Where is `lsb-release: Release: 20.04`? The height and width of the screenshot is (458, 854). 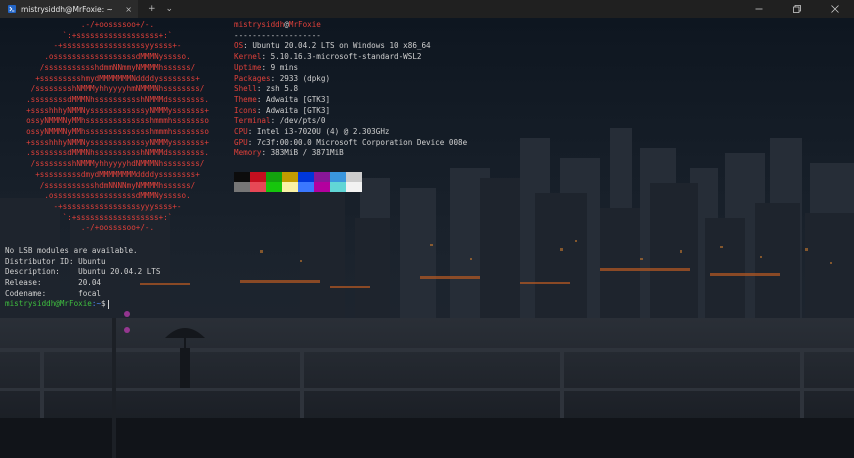 lsb-release: Release: 20.04 is located at coordinates (53, 283).